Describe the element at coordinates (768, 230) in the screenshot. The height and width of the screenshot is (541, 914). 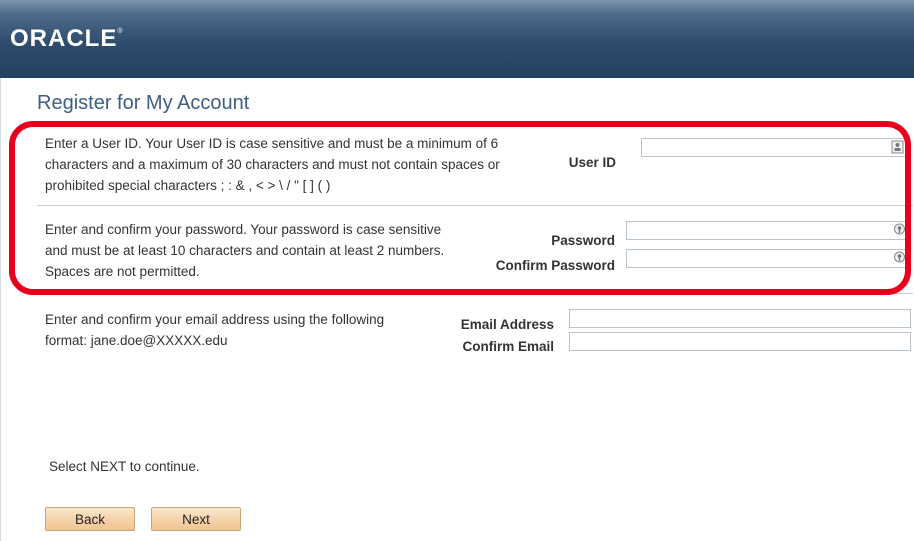
I see `password-input` at that location.